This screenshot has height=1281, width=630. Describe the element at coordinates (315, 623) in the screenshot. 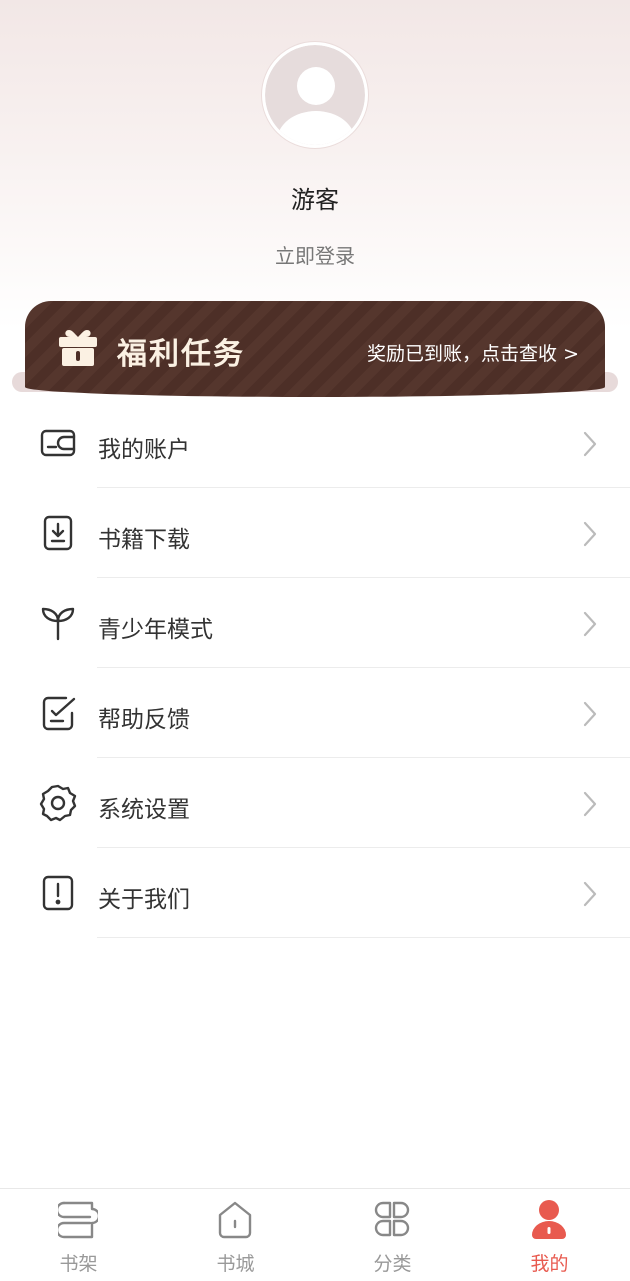

I see `menu-item-youth-mode: 青少年模式` at that location.